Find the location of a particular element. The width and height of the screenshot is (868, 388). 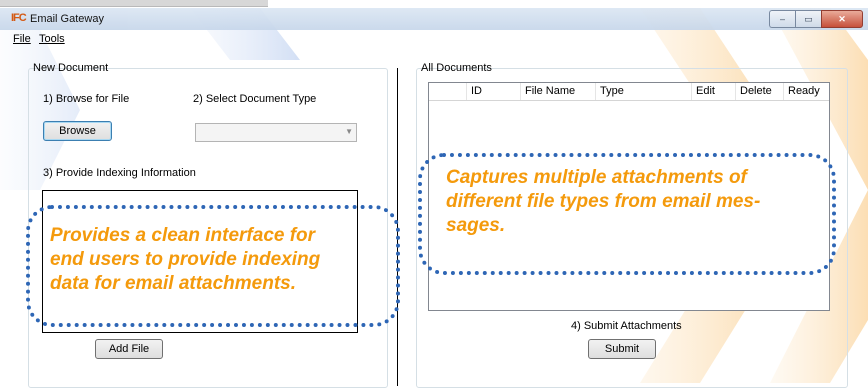

window-controls: – ▭ ✕ is located at coordinates (816, 19).